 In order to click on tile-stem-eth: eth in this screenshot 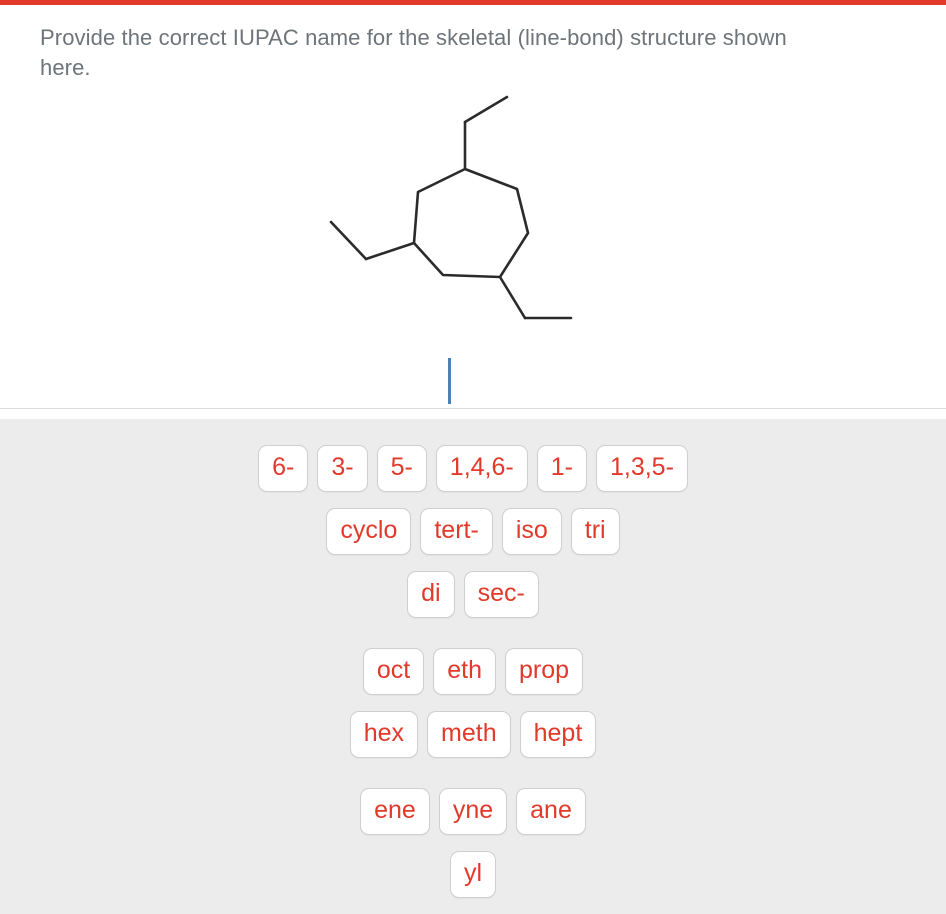, I will do `click(465, 671)`.